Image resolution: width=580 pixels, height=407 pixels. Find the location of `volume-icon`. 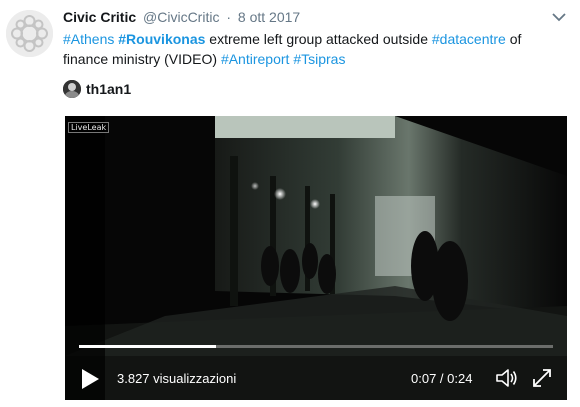

volume-icon is located at coordinates (507, 378).